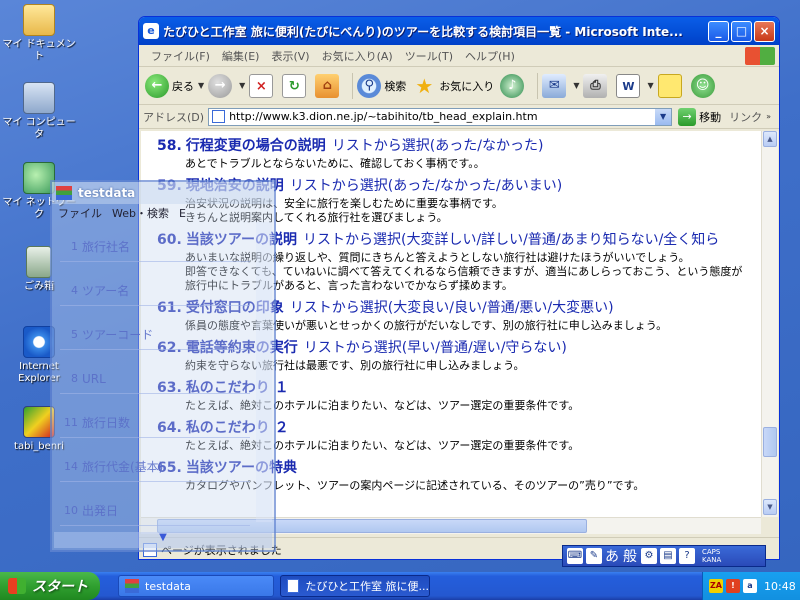 The image size is (800, 600). I want to click on mail-dropdown-icon: ▼, so click(576, 85).